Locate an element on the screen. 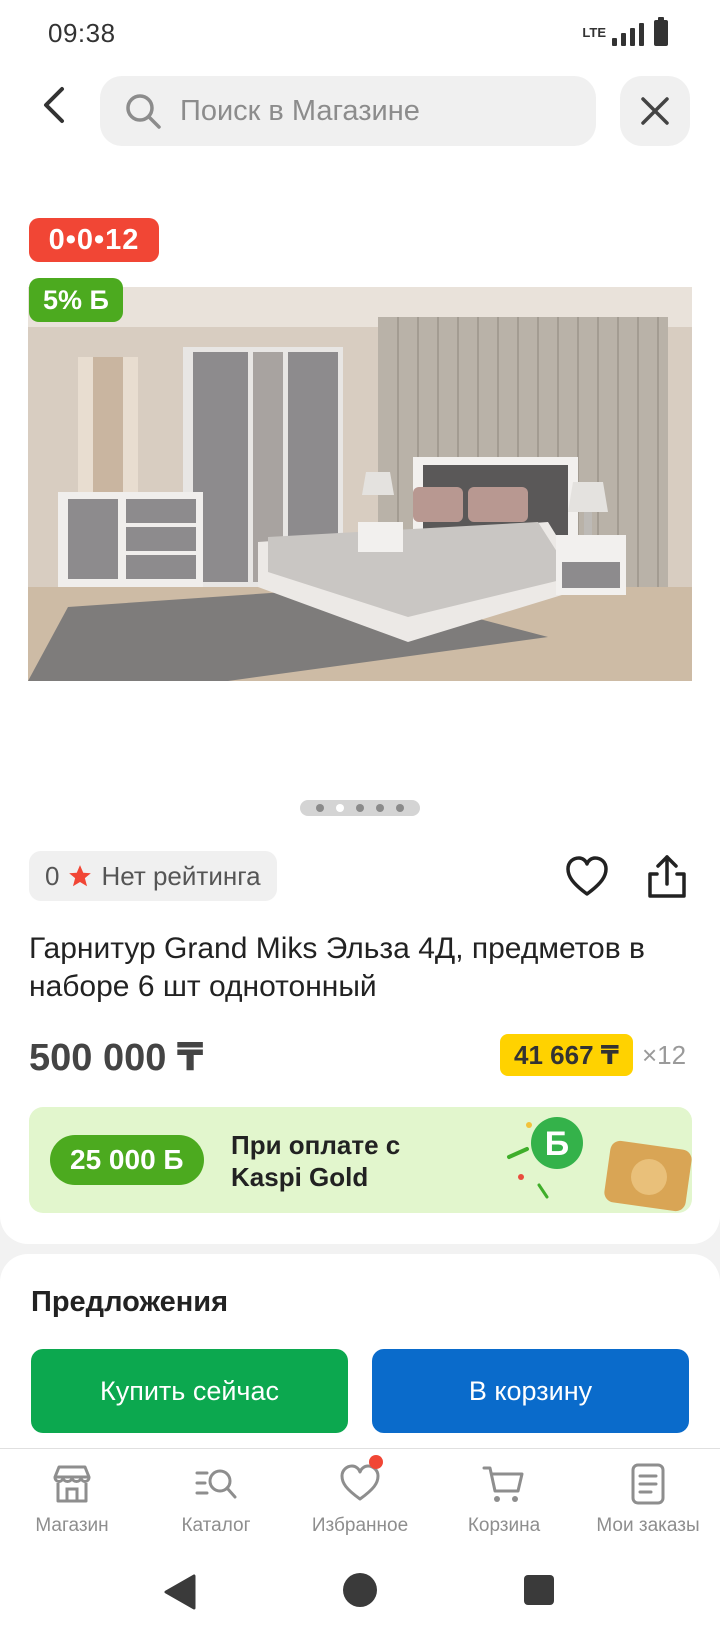 The height and width of the screenshot is (1640, 720). search-placeholder: Поиск в Магазине is located at coordinates (300, 110).